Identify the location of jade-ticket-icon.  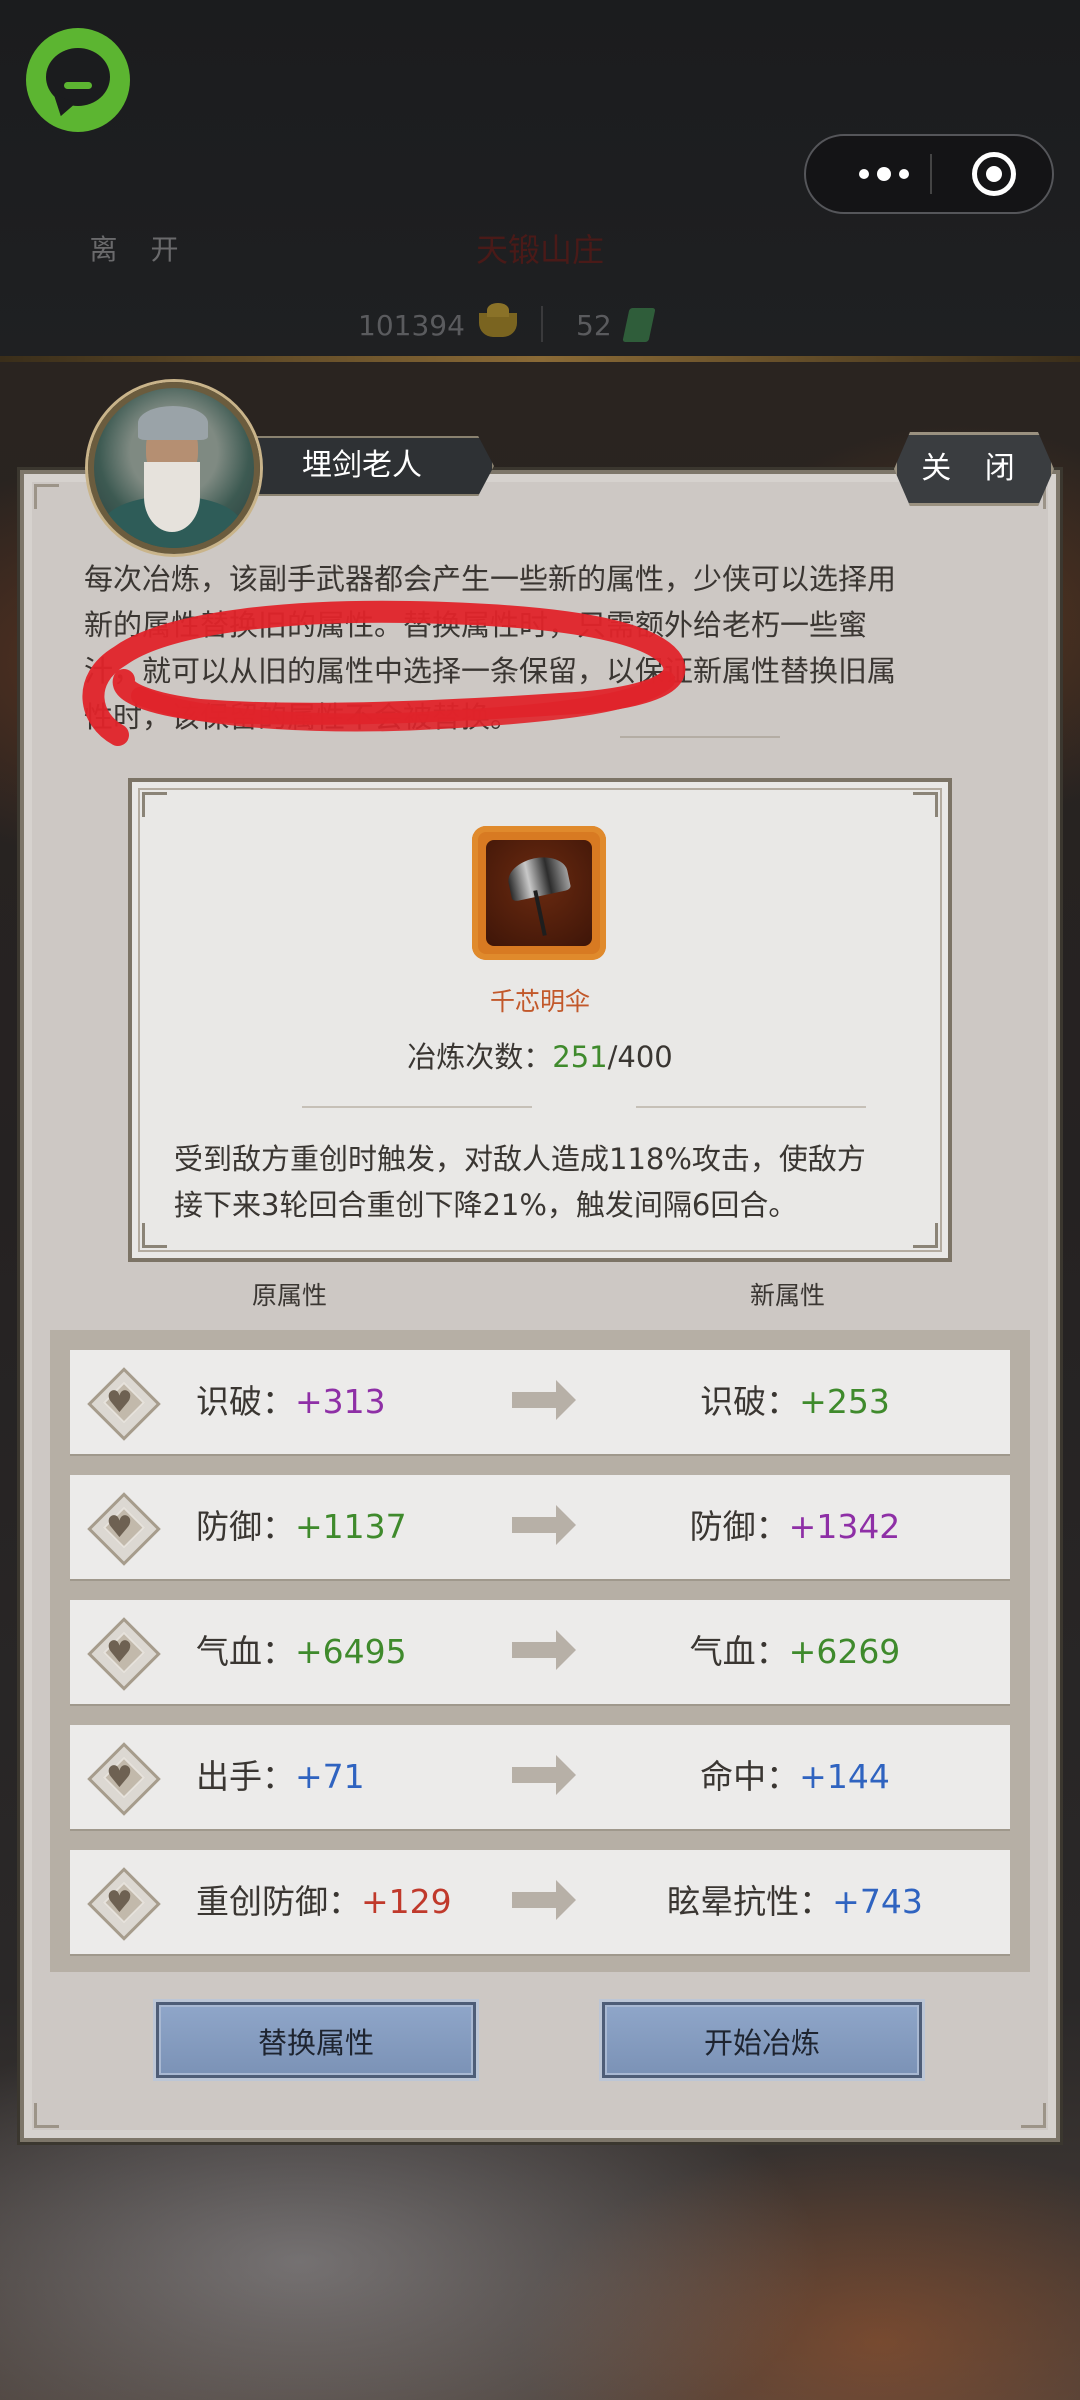
(639, 325).